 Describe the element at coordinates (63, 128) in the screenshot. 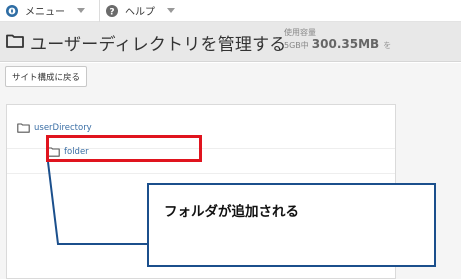

I see `tree-item-label: userDirectory` at that location.